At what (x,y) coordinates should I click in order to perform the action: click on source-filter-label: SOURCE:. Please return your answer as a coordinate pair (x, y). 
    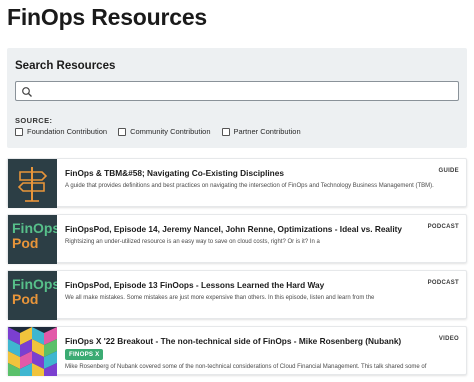
    Looking at the image, I should click on (34, 120).